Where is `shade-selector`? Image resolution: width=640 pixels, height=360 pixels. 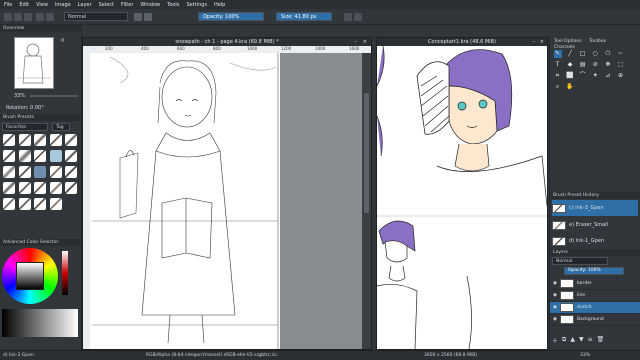
shade-selector is located at coordinates (40, 323).